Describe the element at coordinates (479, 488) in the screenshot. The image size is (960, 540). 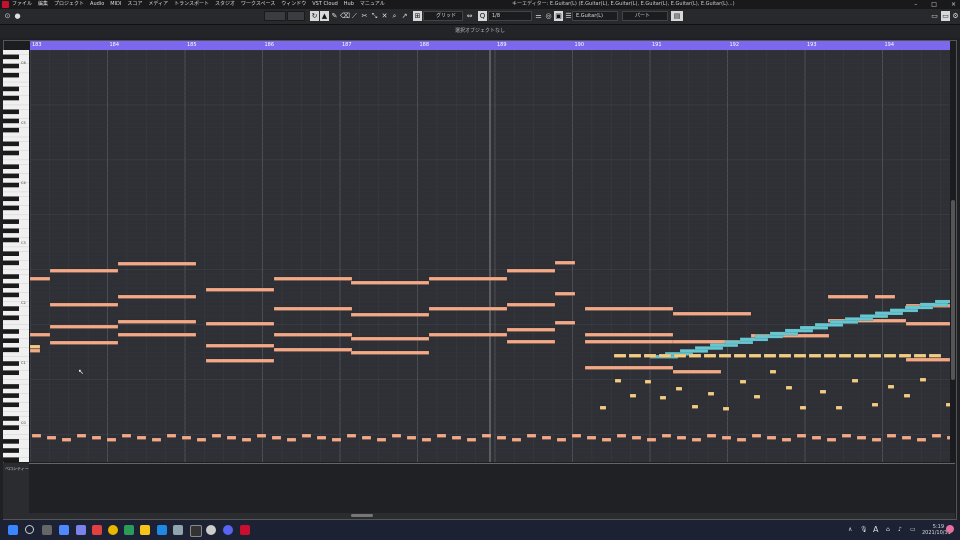
I see `controller-lane` at that location.